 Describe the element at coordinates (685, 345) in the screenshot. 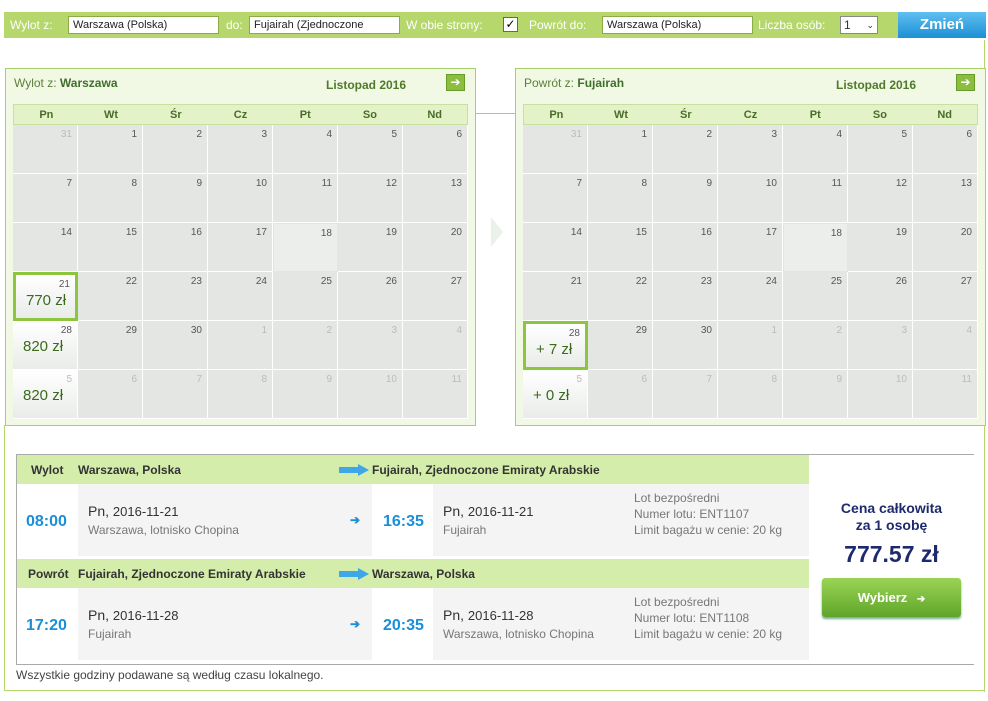

I see `calendar-day: 30` at that location.